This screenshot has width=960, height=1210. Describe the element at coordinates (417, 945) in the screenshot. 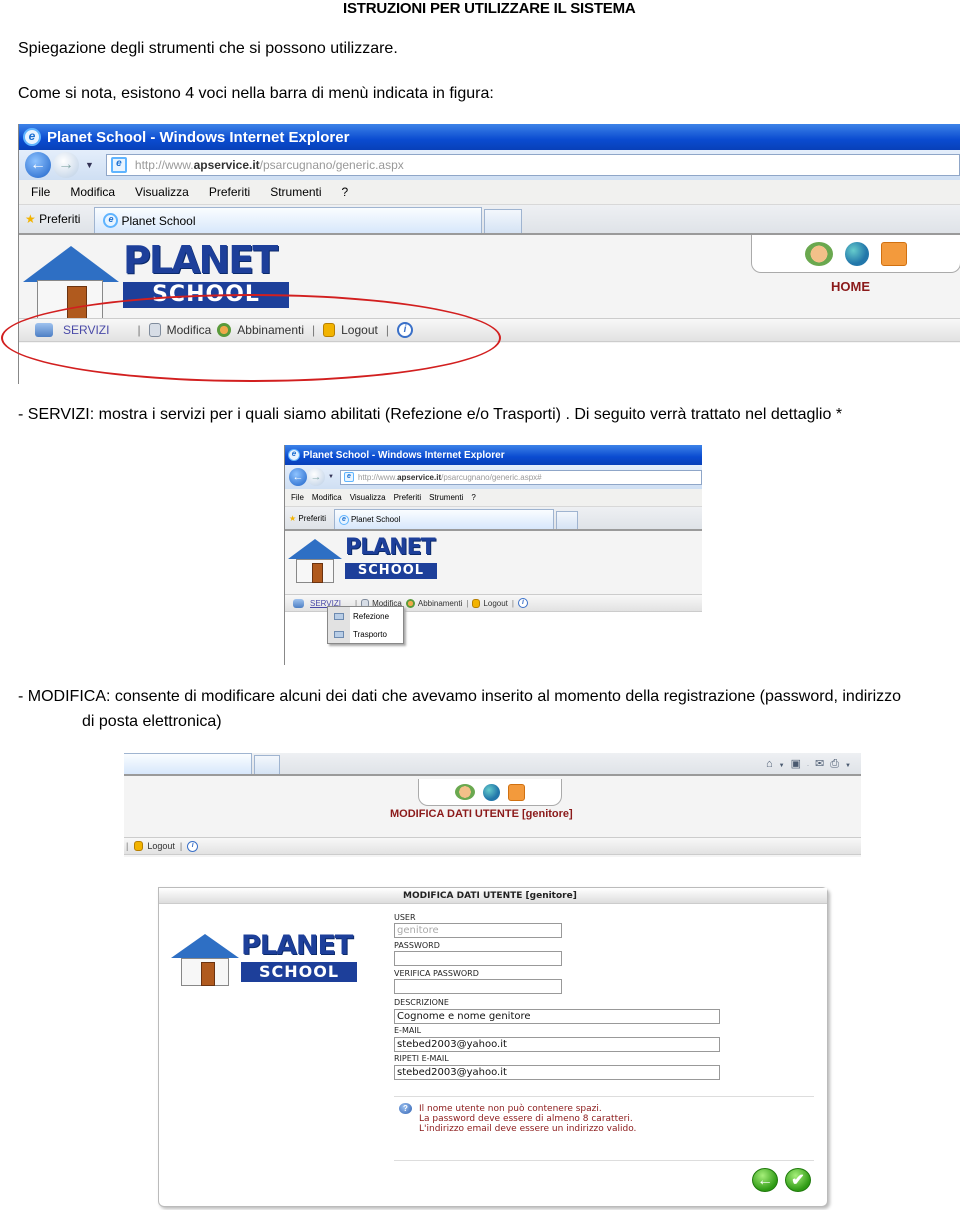

I see `password-label: PASSWORD` at that location.